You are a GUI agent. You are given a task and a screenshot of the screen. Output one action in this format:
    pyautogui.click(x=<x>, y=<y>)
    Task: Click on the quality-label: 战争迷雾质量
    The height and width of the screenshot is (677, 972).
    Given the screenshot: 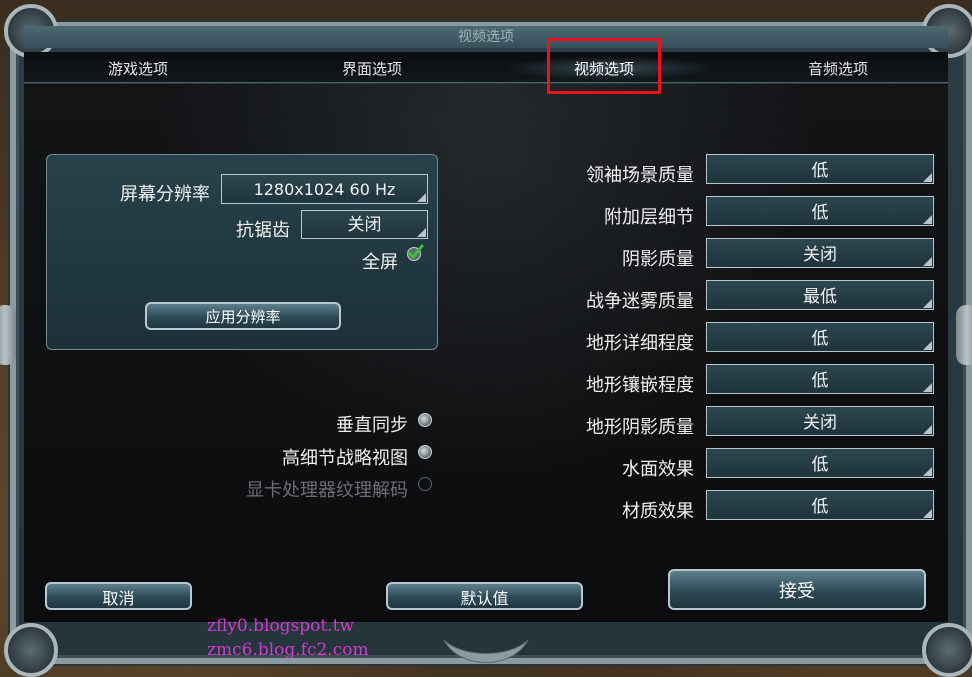 What is the action you would take?
    pyautogui.click(x=640, y=301)
    